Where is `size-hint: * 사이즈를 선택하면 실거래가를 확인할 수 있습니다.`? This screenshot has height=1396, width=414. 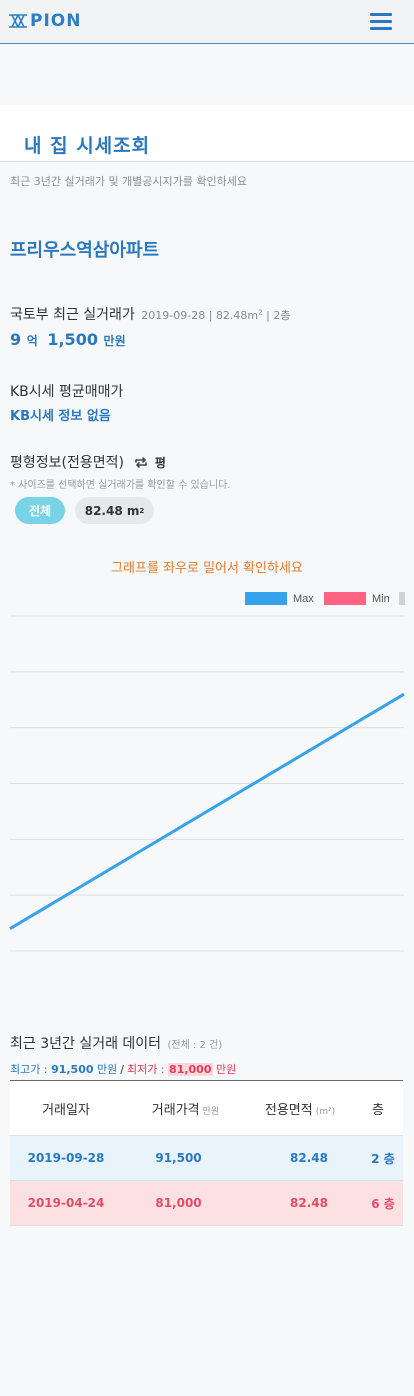
size-hint: * 사이즈를 선택하면 실거래가를 확인할 수 있습니다. is located at coordinates (120, 485).